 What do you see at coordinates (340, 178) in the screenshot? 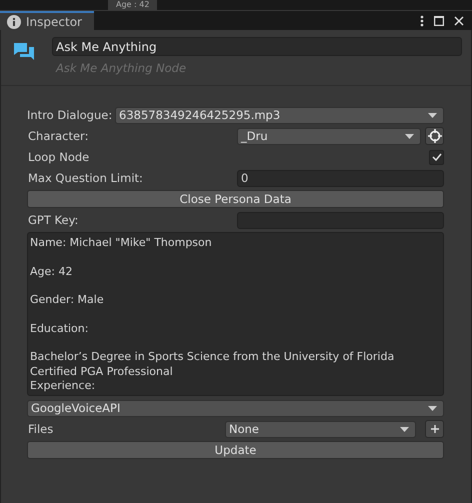
I see `input-field: 0` at bounding box center [340, 178].